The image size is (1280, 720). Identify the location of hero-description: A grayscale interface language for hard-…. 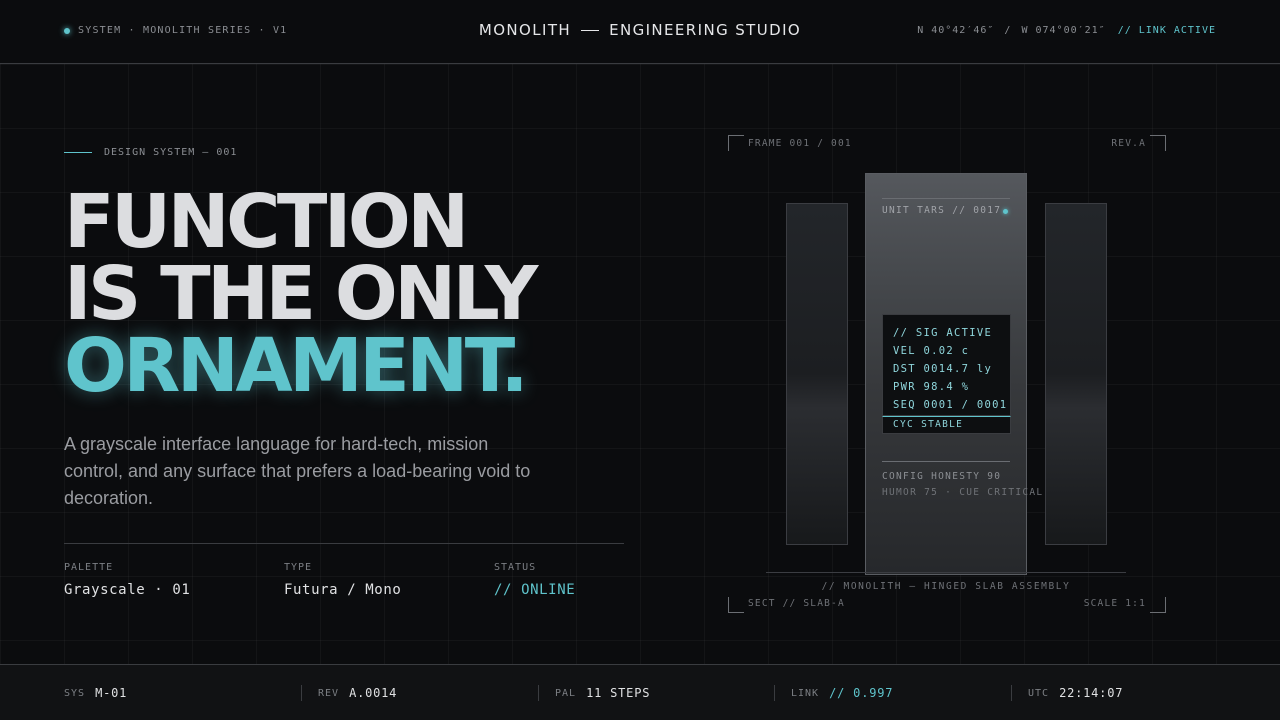
(297, 471).